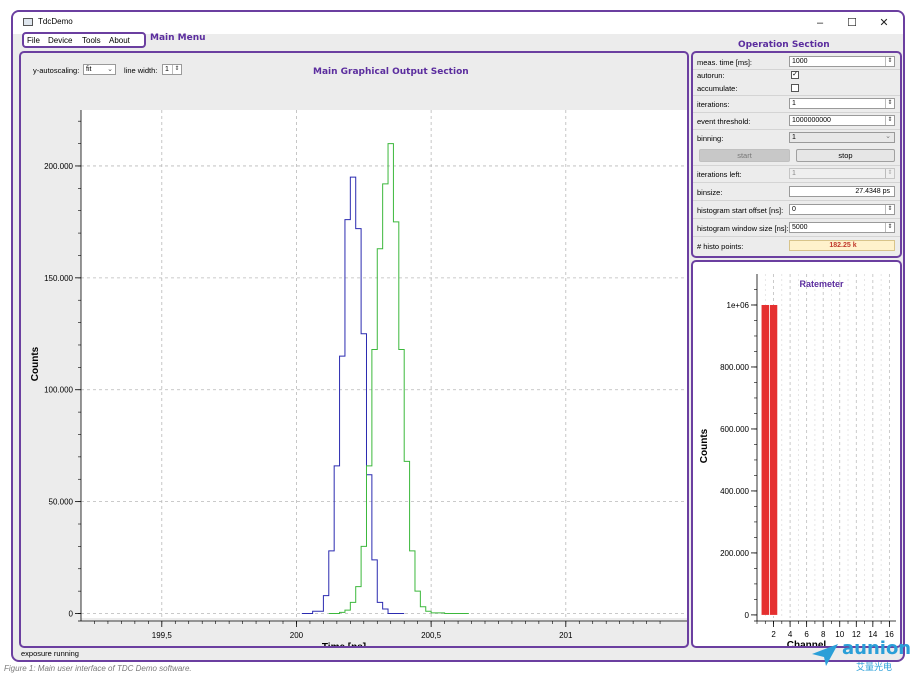 This screenshot has height=676, width=919. I want to click on autoscale-value: fit, so click(89, 69).